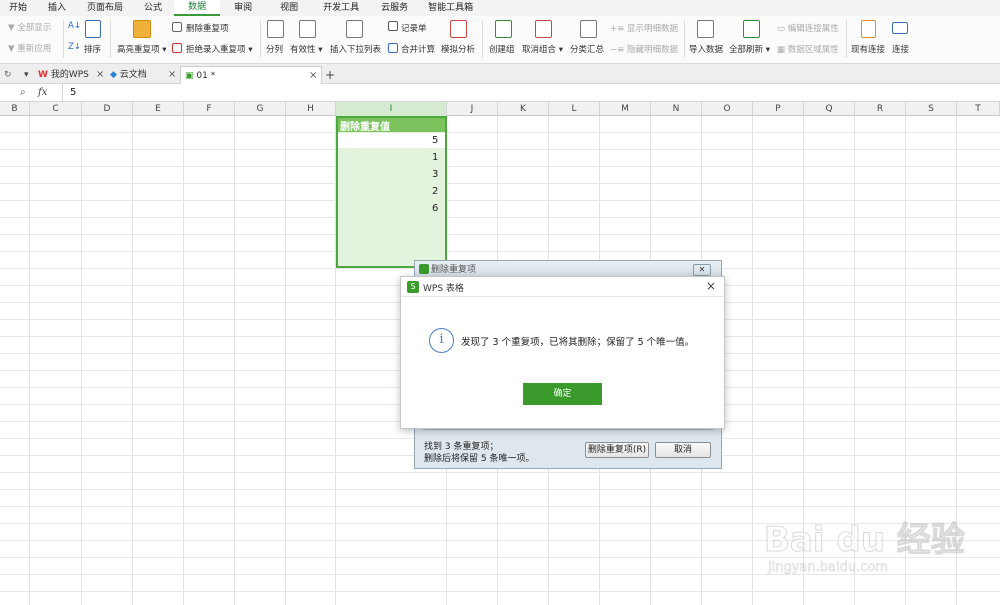 This screenshot has height=605, width=1000. I want to click on column-header-q: Q, so click(829, 109).